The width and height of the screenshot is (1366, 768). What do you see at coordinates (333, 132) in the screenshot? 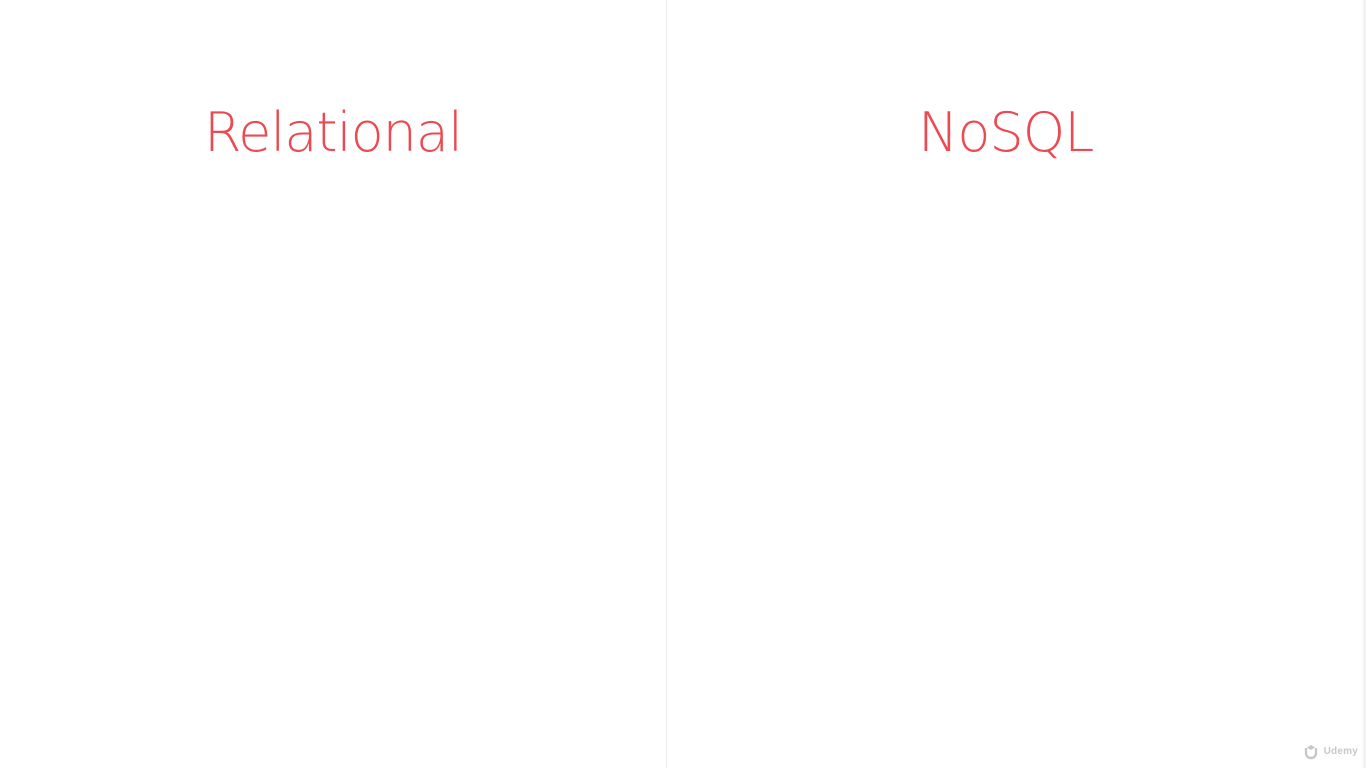
I see `relational-heading: Relational` at bounding box center [333, 132].